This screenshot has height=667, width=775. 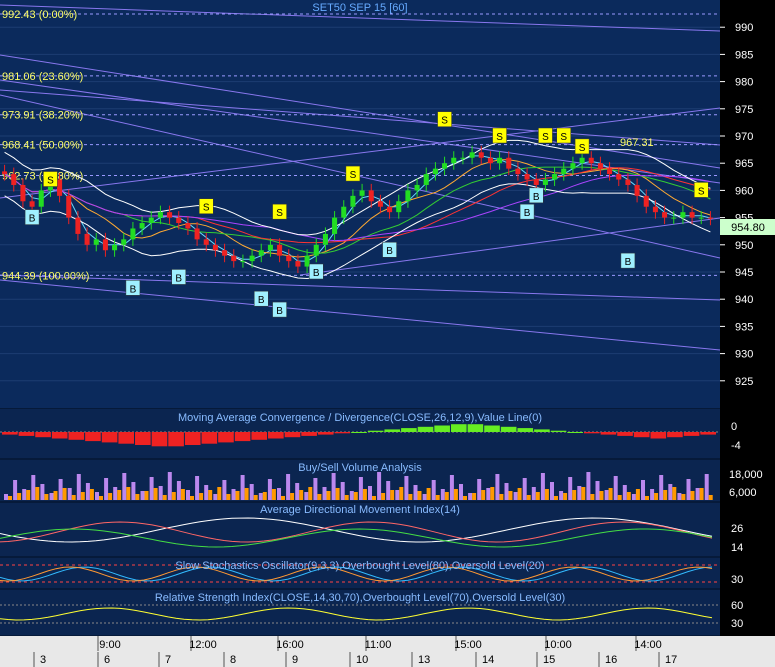 What do you see at coordinates (744, 55) in the screenshot?
I see `y-tick-label: 985` at bounding box center [744, 55].